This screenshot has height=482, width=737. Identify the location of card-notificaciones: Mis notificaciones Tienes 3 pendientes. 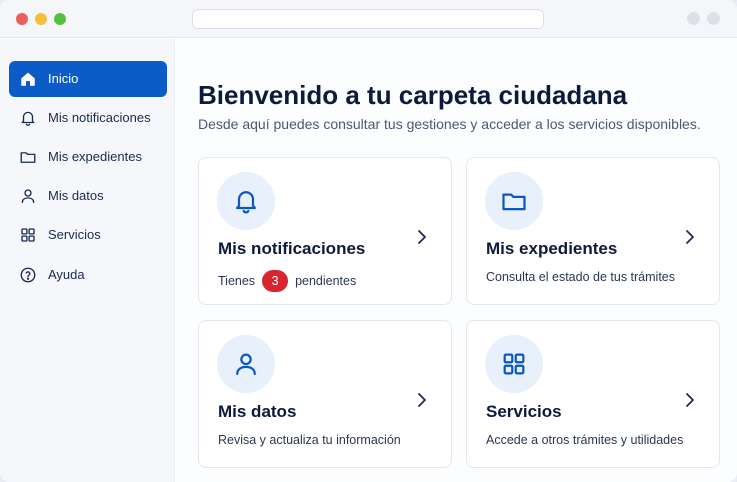
(325, 231).